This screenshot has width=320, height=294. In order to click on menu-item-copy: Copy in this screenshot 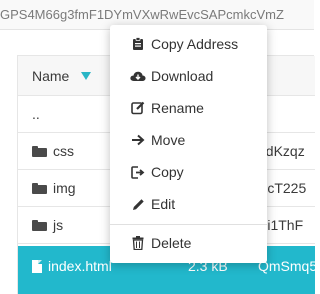, I will do `click(188, 172)`.